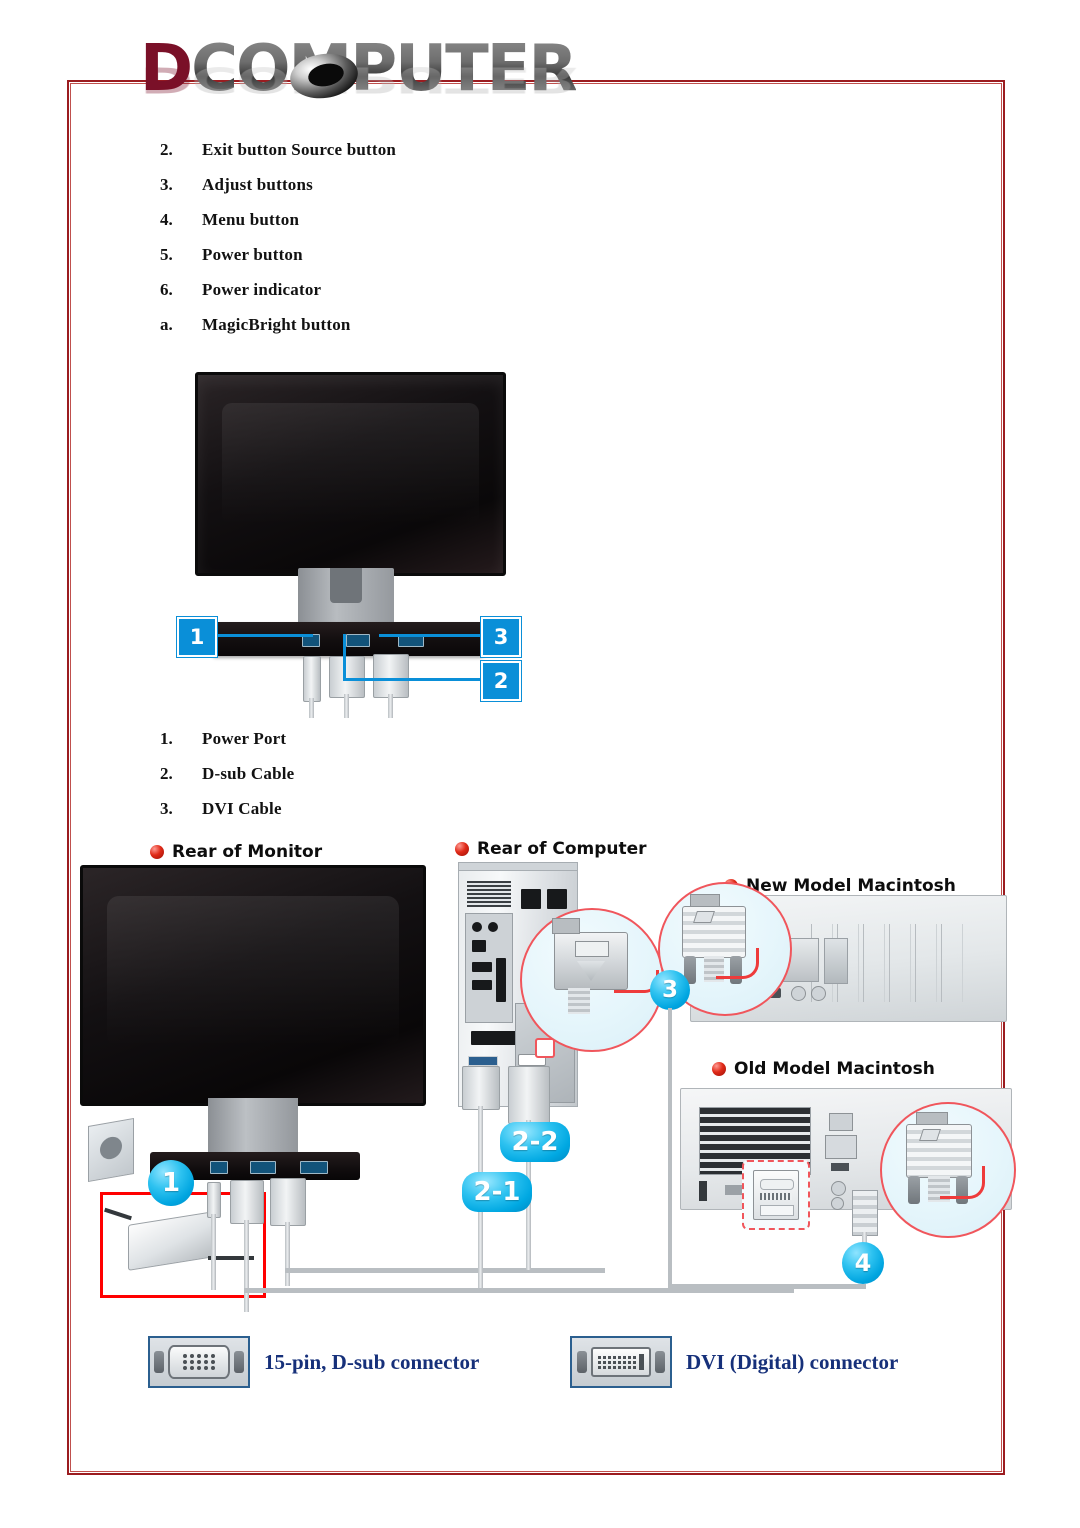 The width and height of the screenshot is (1080, 1528). Describe the element at coordinates (345, 545) in the screenshot. I see `monitor-rear-figure: 1 3 2` at that location.